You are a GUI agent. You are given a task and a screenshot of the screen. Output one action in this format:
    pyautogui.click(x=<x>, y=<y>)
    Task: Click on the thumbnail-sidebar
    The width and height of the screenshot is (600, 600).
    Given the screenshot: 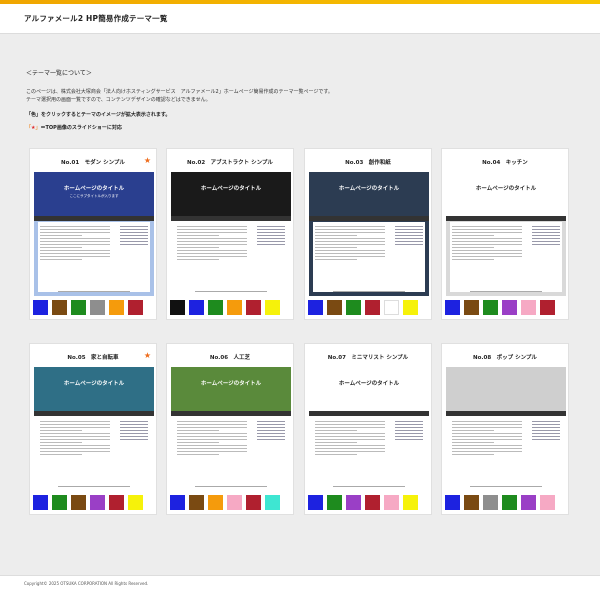 What is the action you would take?
    pyautogui.click(x=546, y=236)
    